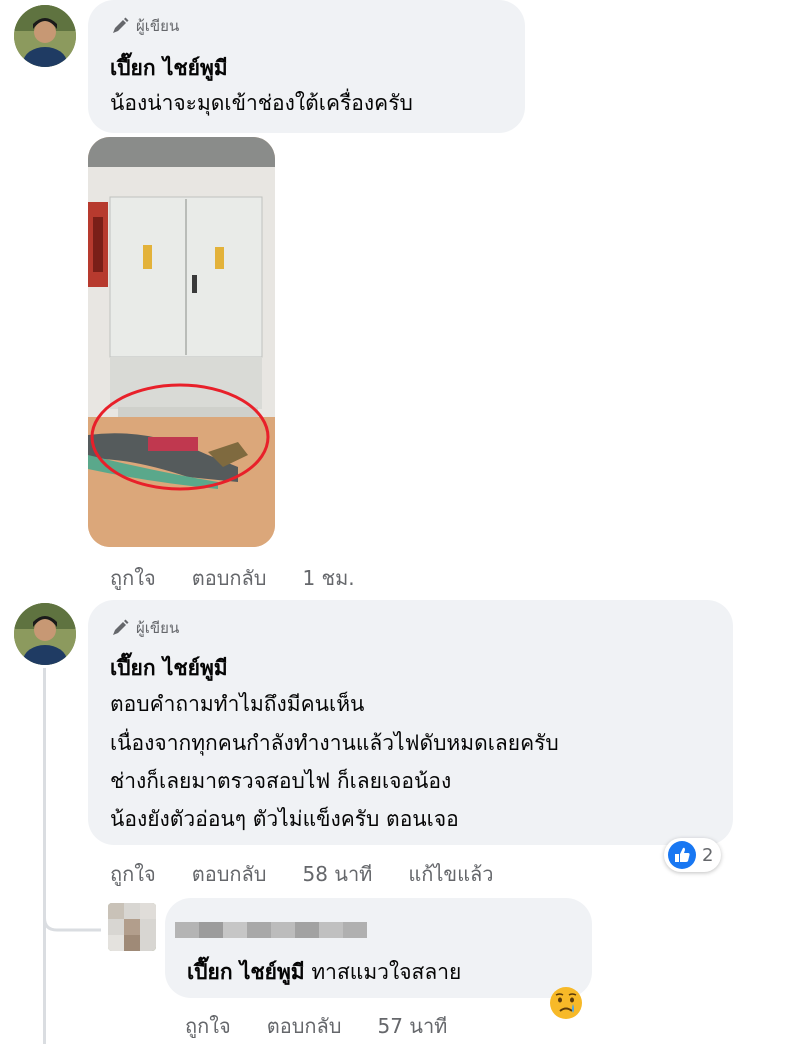 The height and width of the screenshot is (1044, 800). I want to click on blurred-author-name, so click(271, 930).